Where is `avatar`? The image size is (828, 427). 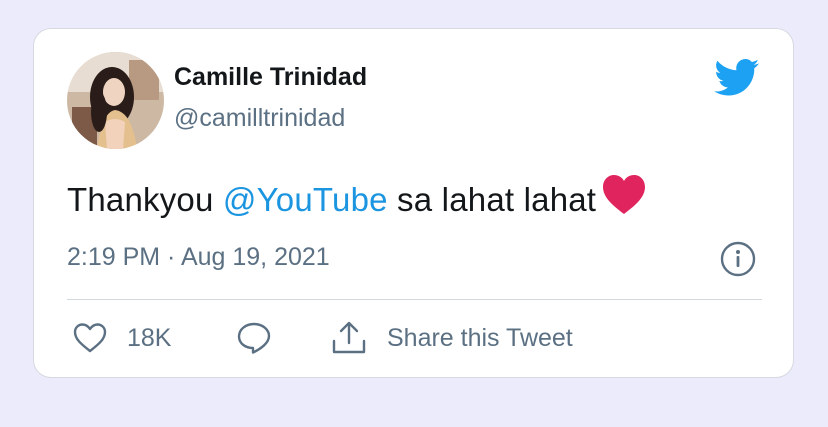
avatar is located at coordinates (115, 100).